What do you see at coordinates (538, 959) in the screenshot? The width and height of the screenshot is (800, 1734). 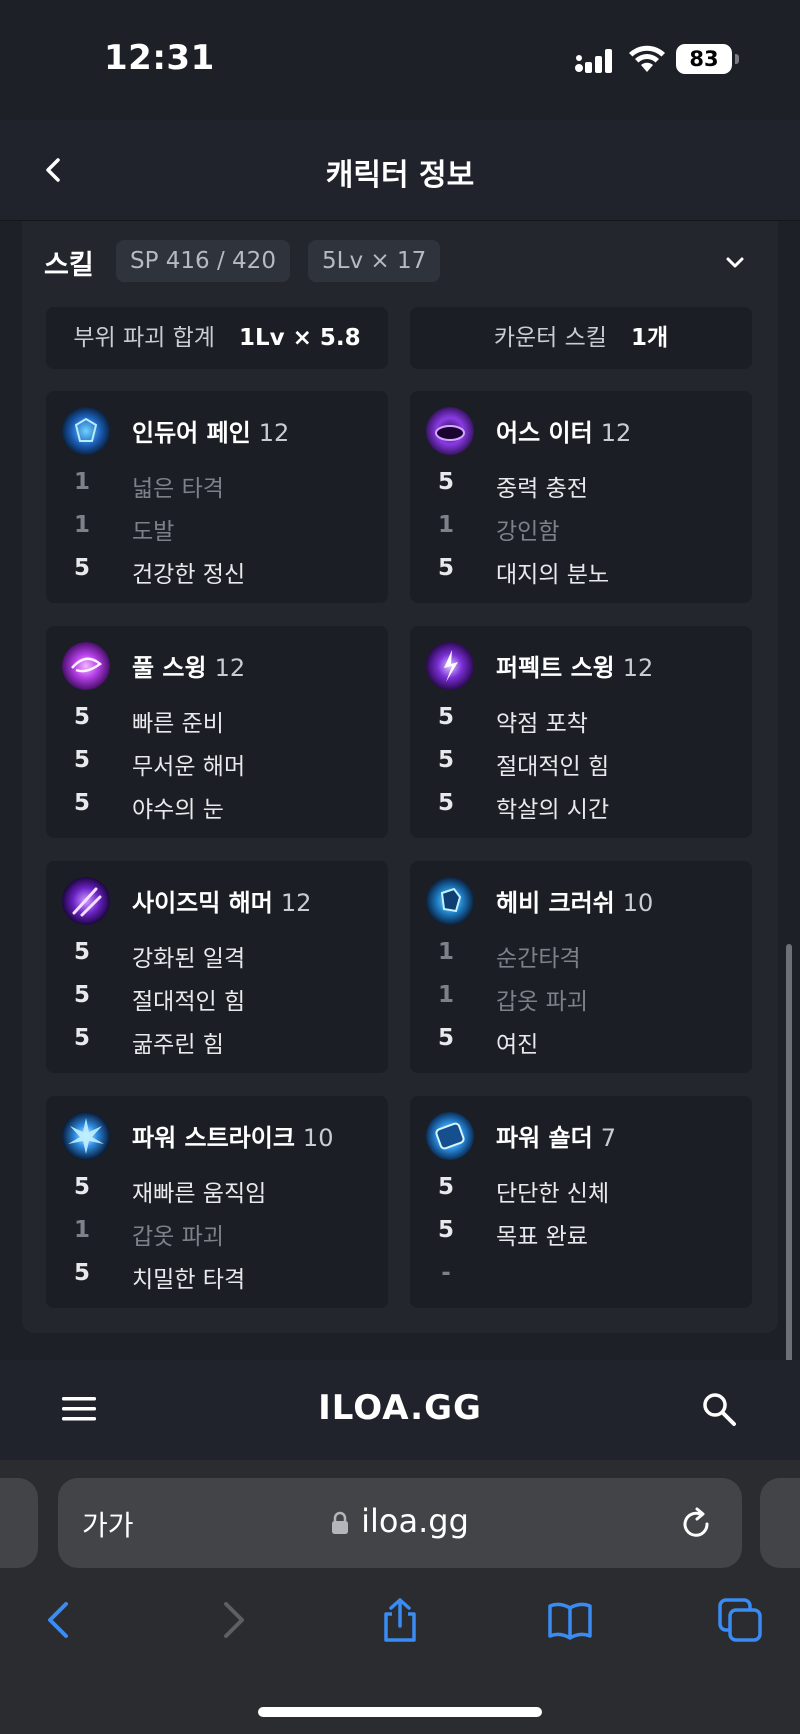 I see `tripod-name: 순간타격` at bounding box center [538, 959].